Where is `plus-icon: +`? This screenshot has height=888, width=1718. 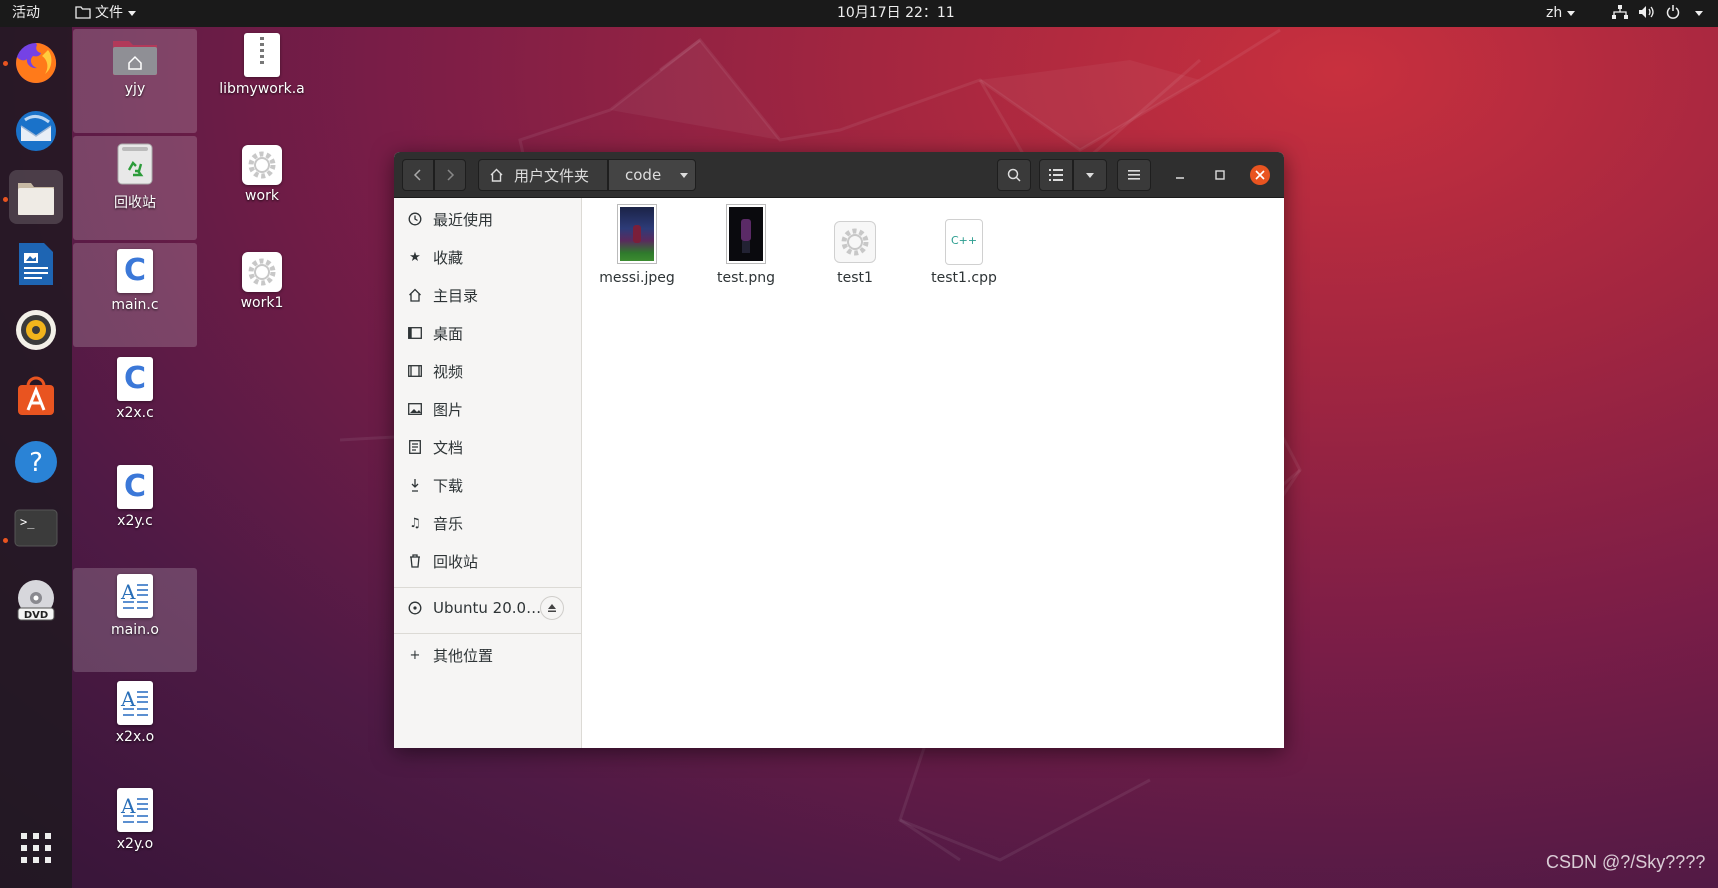
plus-icon: + is located at coordinates (415, 655).